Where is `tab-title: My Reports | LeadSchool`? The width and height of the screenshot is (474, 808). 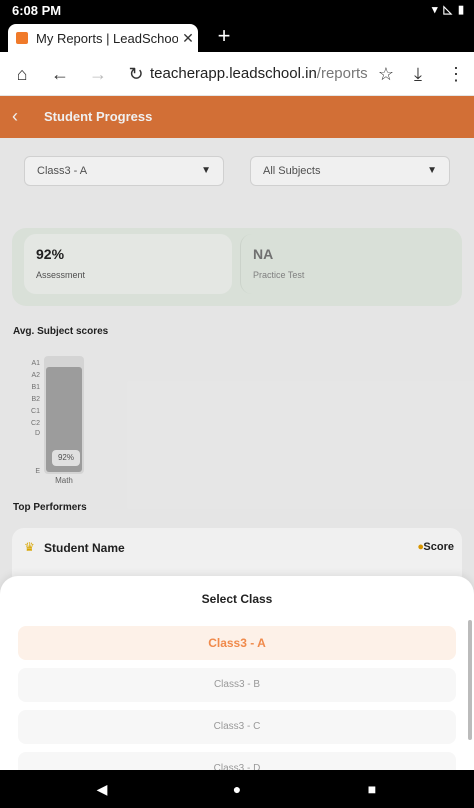
tab-title: My Reports | LeadSchool is located at coordinates (107, 38).